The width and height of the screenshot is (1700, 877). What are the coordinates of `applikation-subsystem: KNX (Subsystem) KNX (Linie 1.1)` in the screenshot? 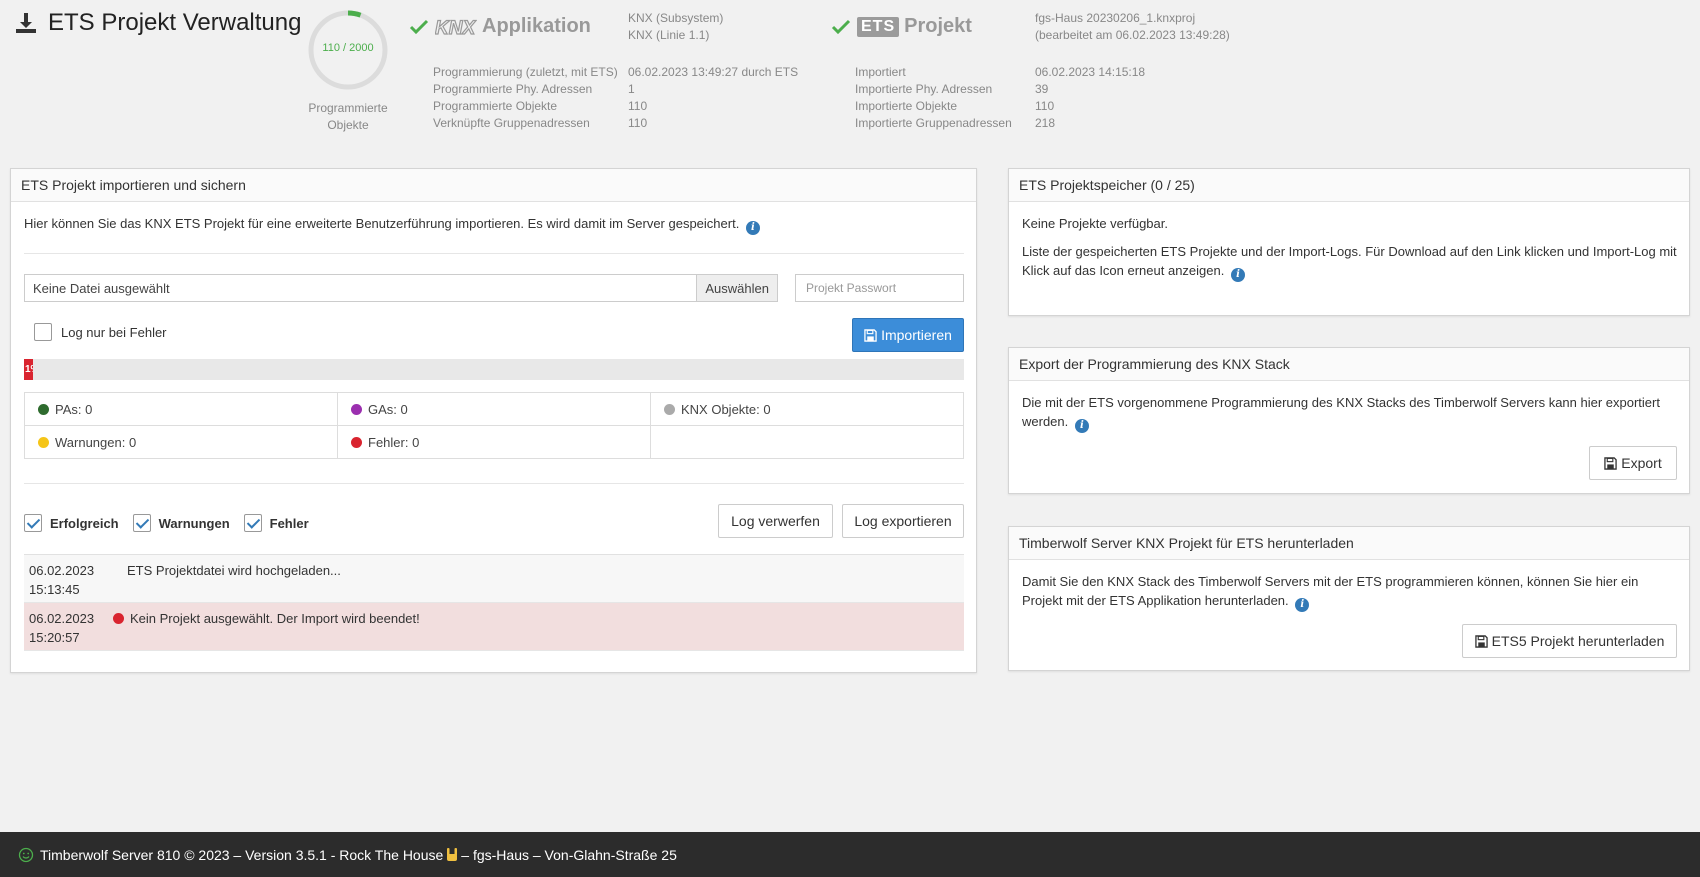 It's located at (676, 26).